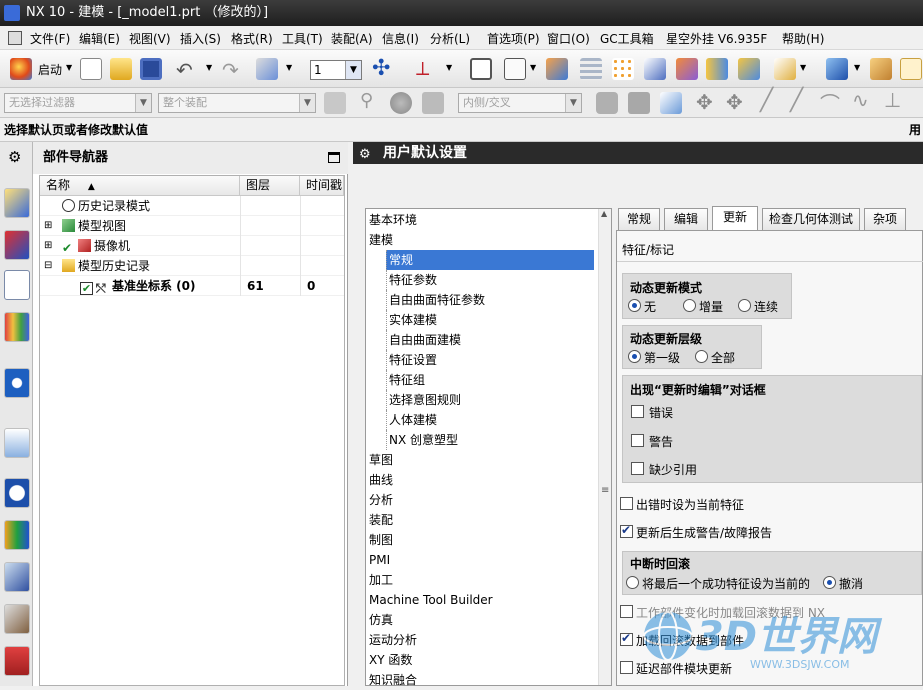 The width and height of the screenshot is (923, 690). Describe the element at coordinates (17, 535) in the screenshot. I see `system-materials-icon` at that location.